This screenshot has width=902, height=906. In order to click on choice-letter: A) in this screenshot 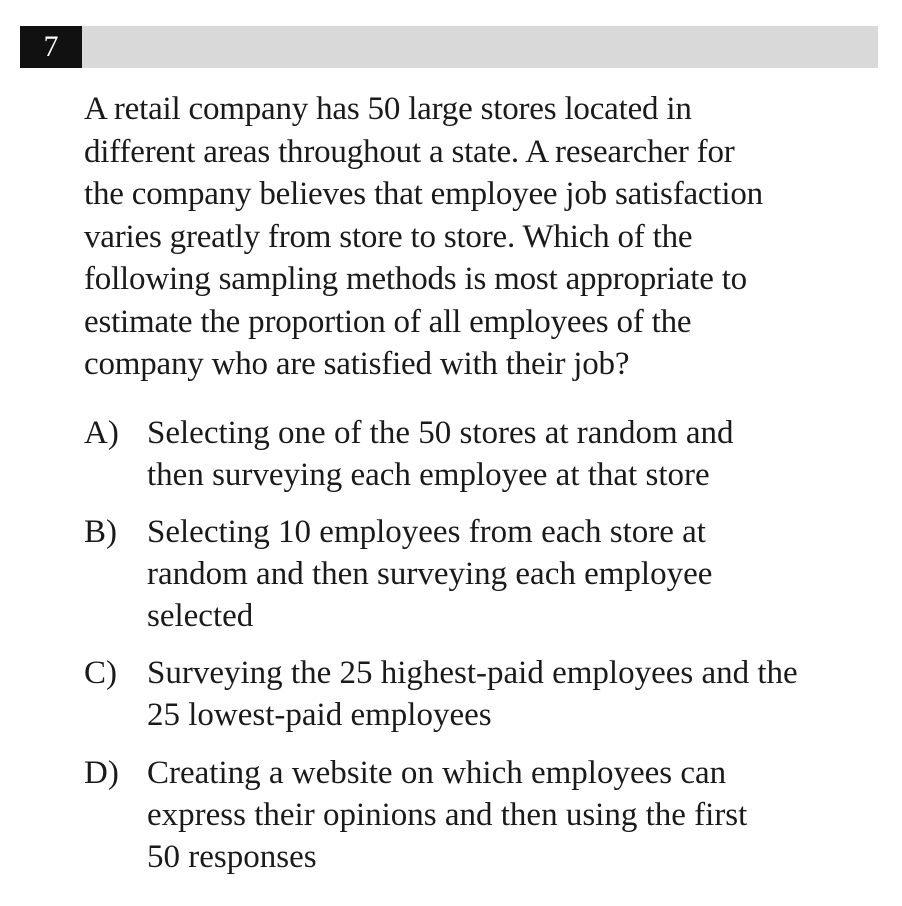, I will do `click(101, 433)`.